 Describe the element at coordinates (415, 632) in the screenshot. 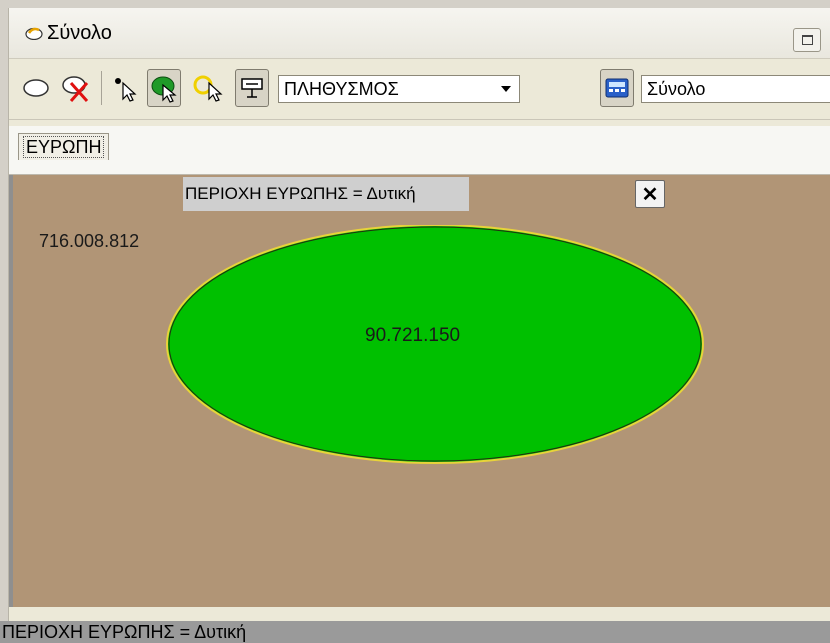

I see `status-bar: ΠΕΡΙΟΧΗ ΕΥΡΩΠΗΣ = Δυτική` at that location.